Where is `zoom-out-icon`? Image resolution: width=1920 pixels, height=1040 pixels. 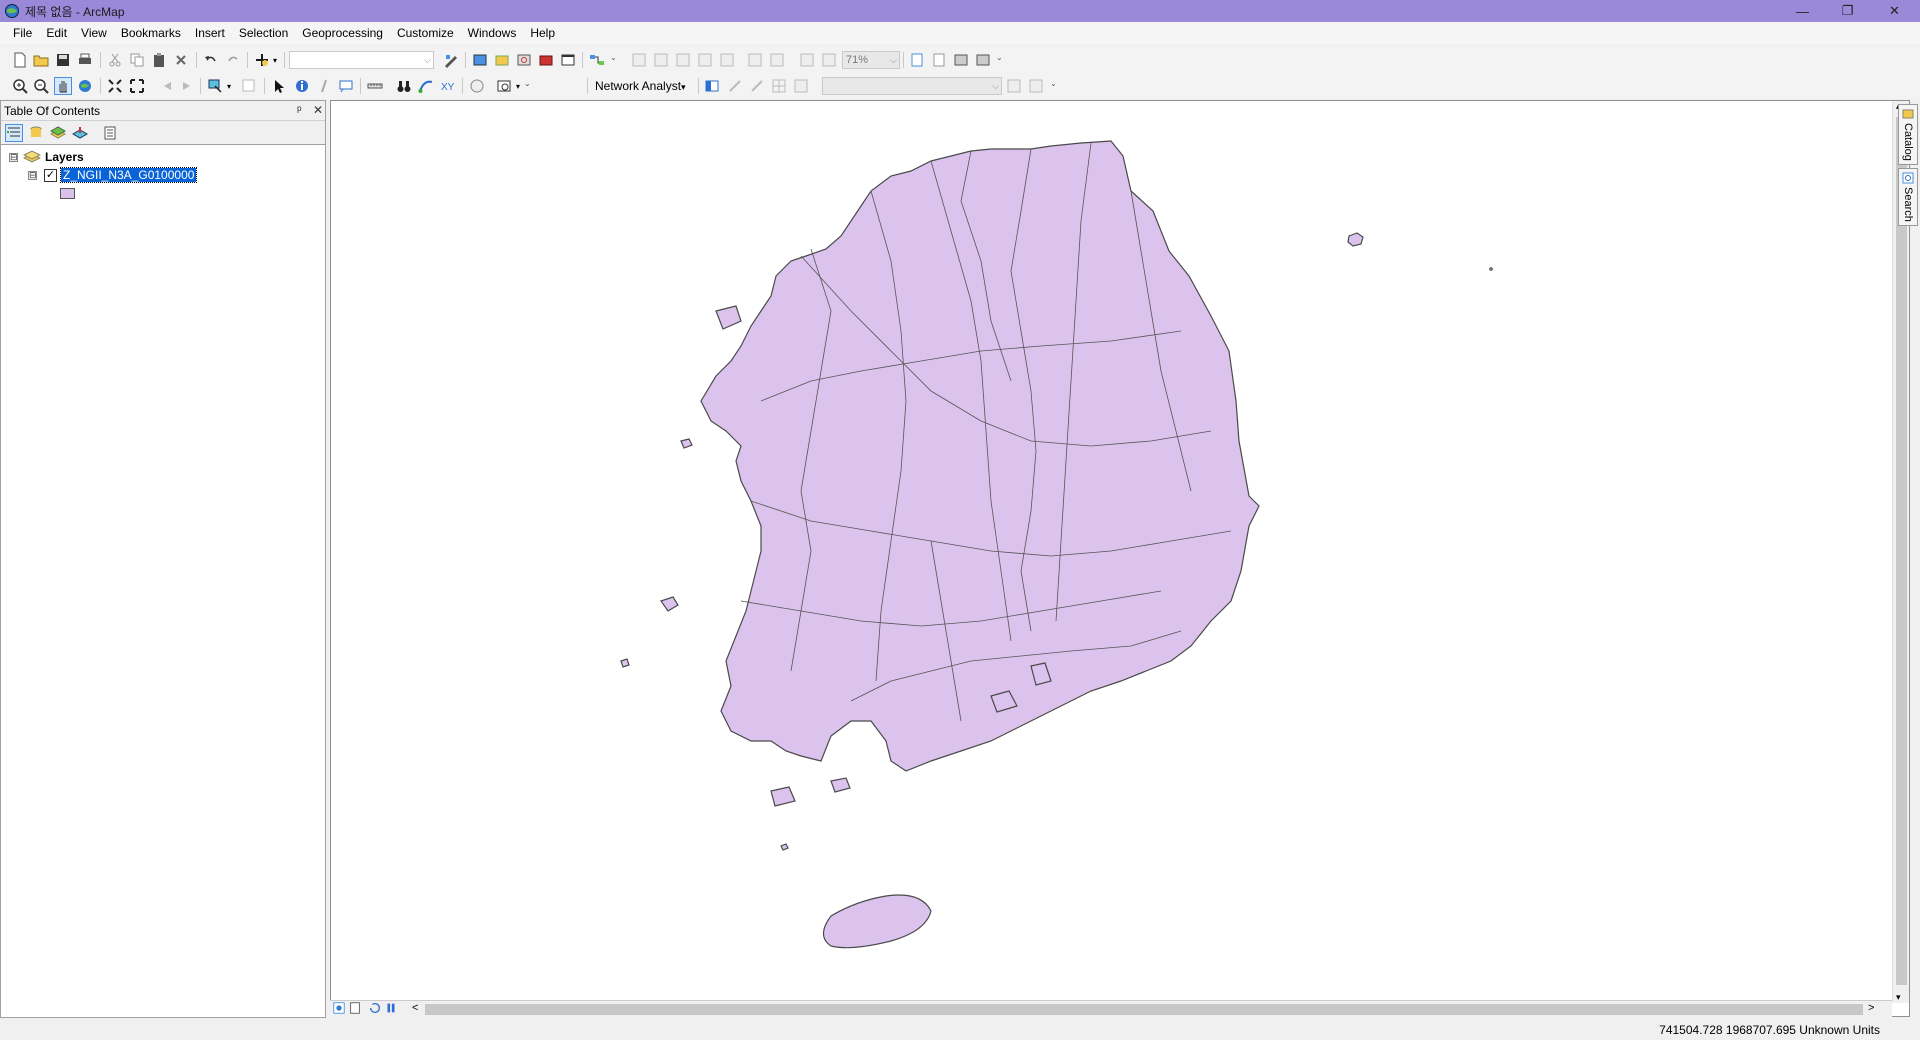
zoom-out-icon is located at coordinates (41, 86).